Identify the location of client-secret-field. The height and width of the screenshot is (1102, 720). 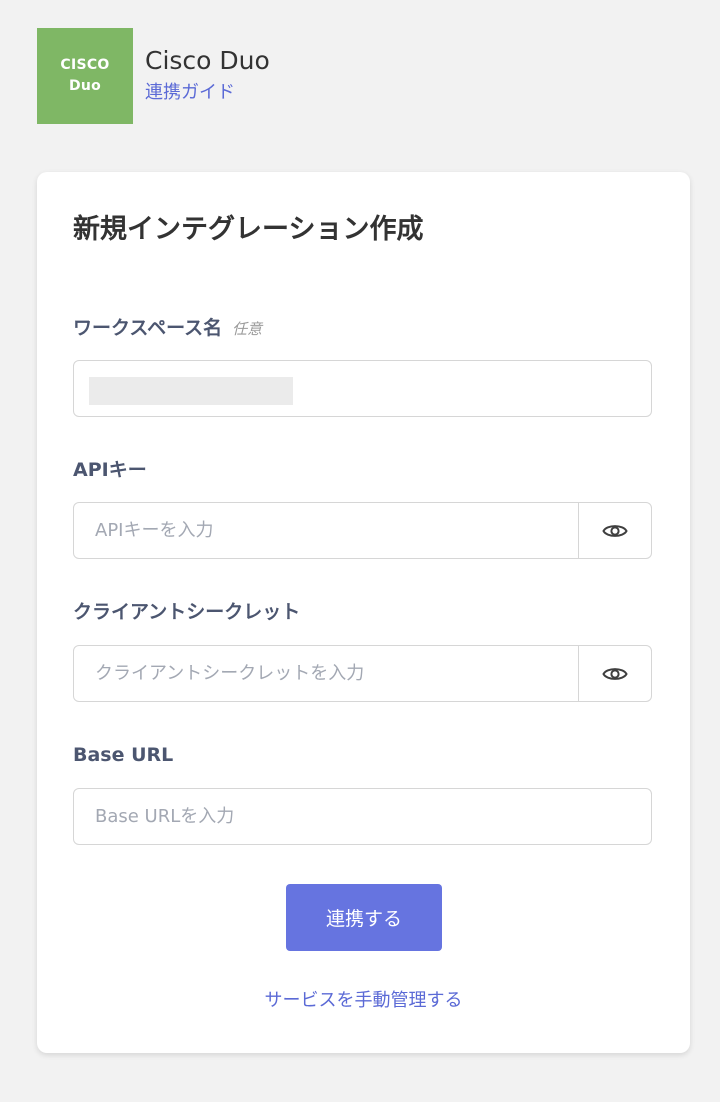
(362, 673).